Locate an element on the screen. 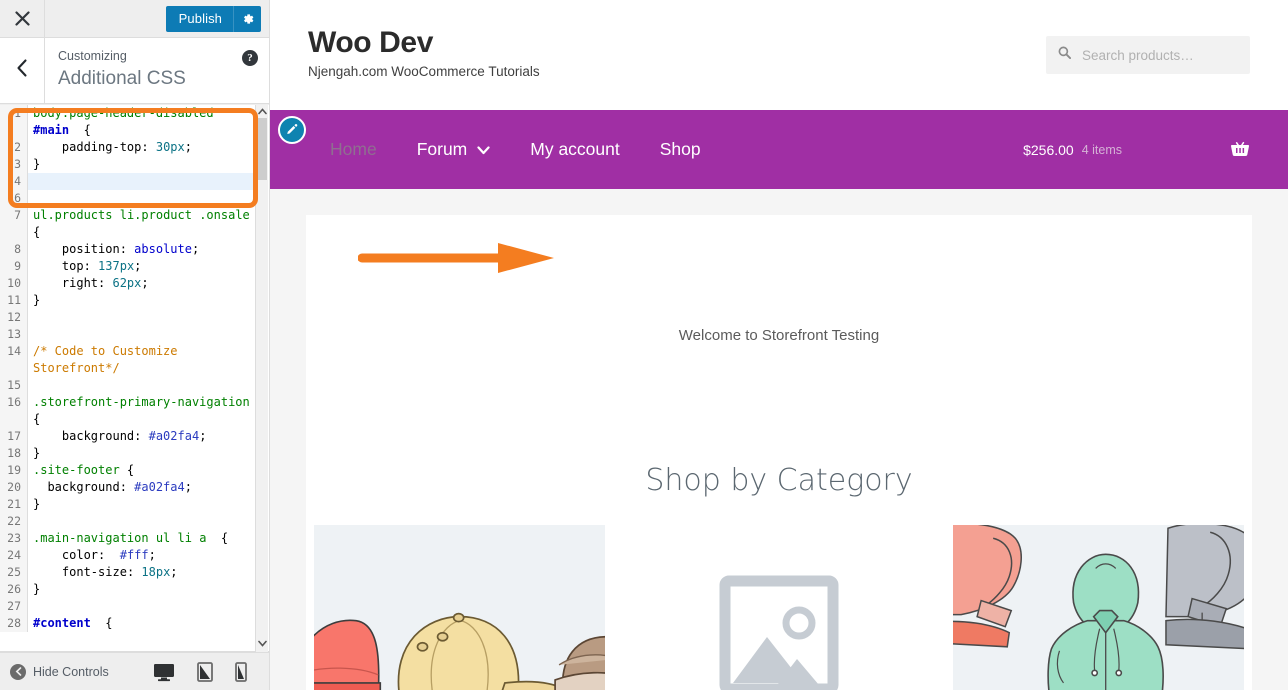 The height and width of the screenshot is (690, 1288). code-line: 20 background: #a02fa4; is located at coordinates (128, 487).